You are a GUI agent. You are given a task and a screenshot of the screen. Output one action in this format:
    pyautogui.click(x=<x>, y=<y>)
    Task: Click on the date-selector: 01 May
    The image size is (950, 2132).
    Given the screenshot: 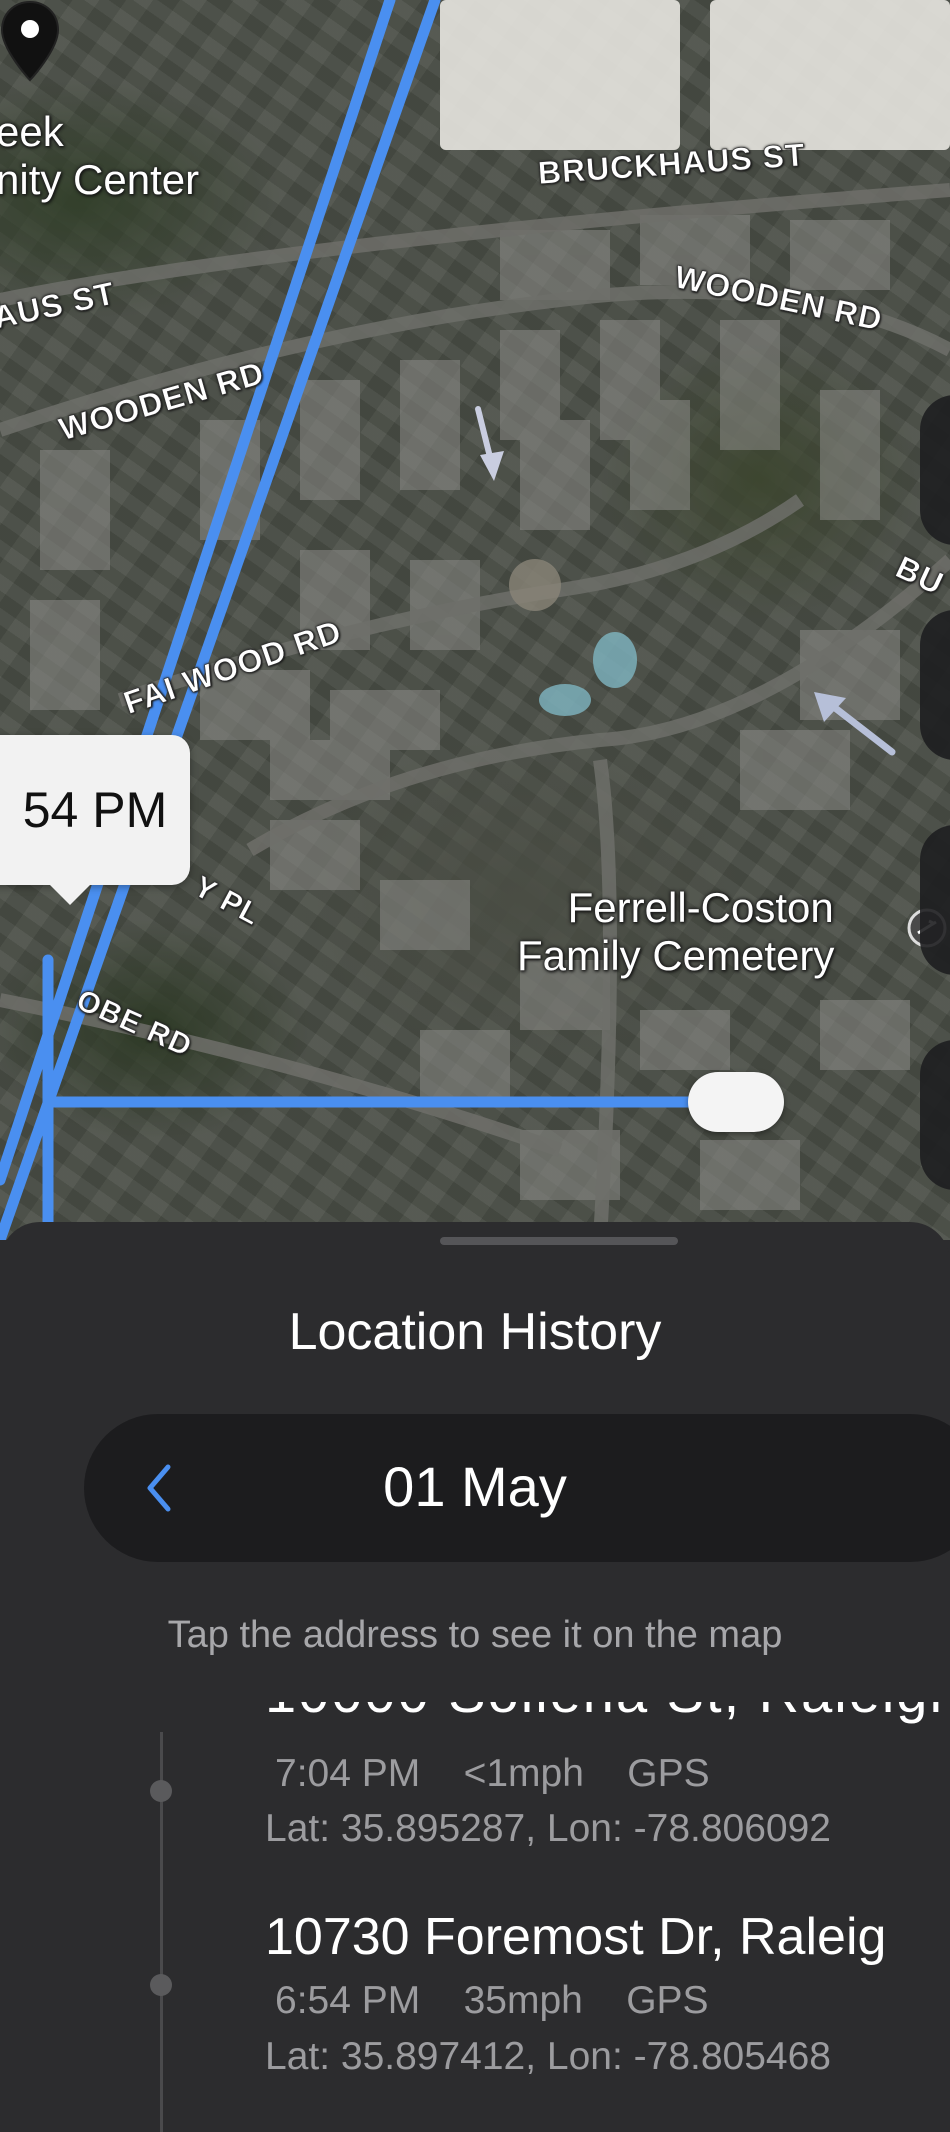 What is the action you would take?
    pyautogui.click(x=517, y=1488)
    